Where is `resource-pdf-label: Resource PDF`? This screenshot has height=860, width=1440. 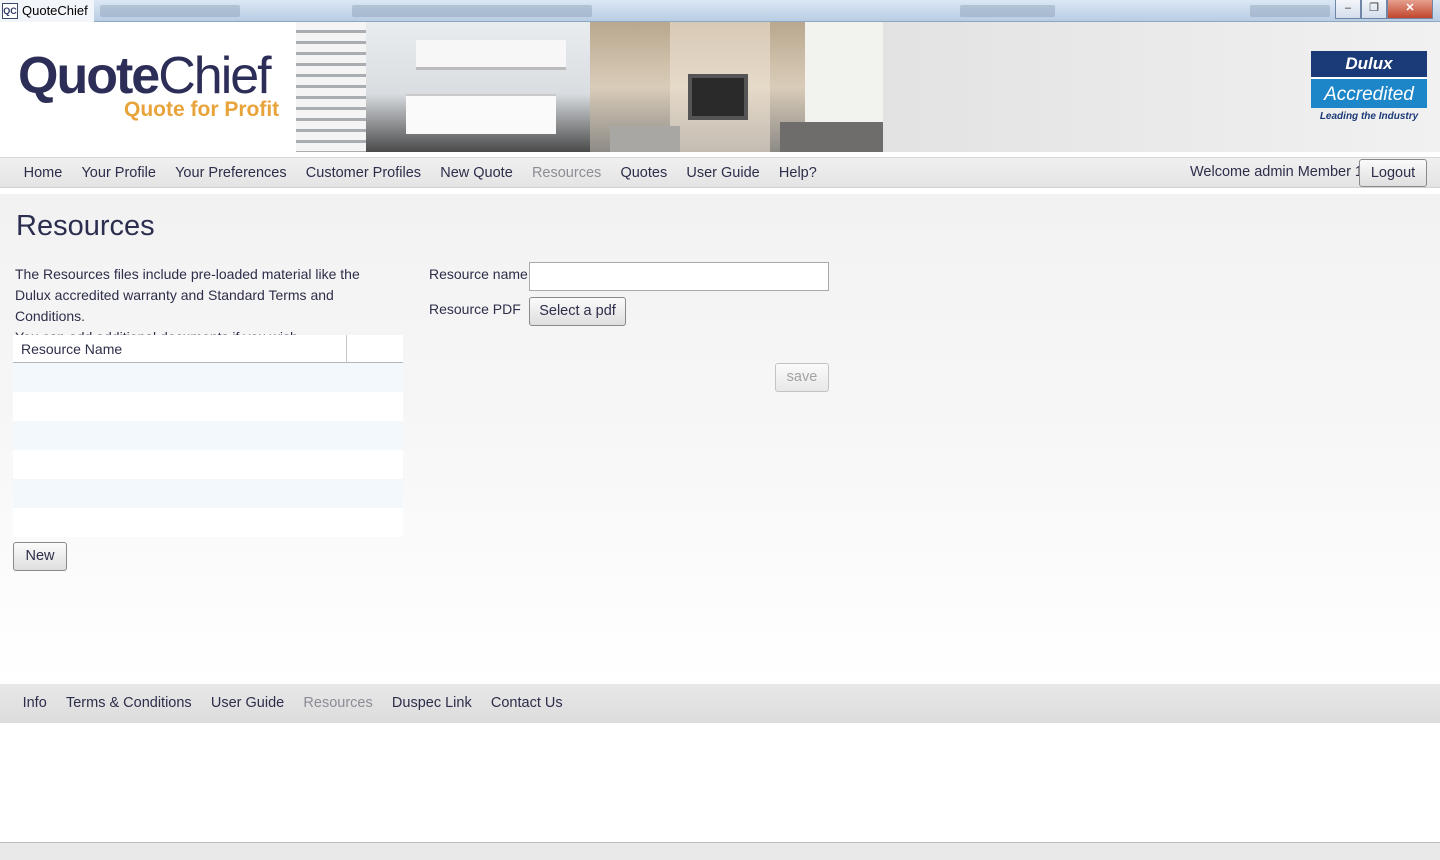 resource-pdf-label: Resource PDF is located at coordinates (475, 309).